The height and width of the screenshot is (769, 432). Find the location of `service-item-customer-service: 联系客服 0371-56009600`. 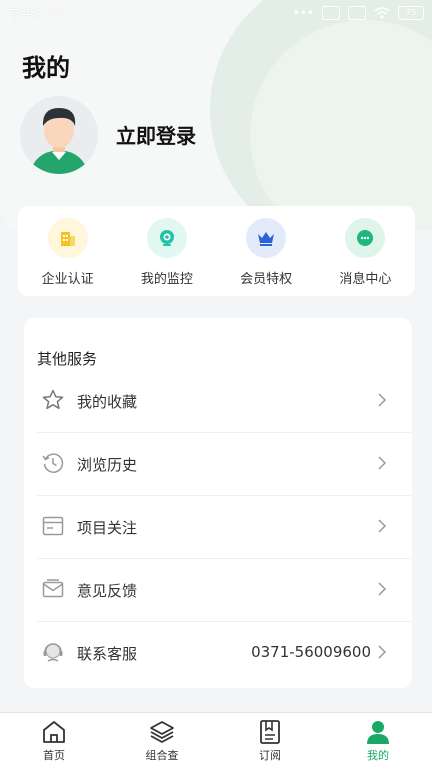

service-item-customer-service: 联系客服 0371-56009600 is located at coordinates (224, 652).